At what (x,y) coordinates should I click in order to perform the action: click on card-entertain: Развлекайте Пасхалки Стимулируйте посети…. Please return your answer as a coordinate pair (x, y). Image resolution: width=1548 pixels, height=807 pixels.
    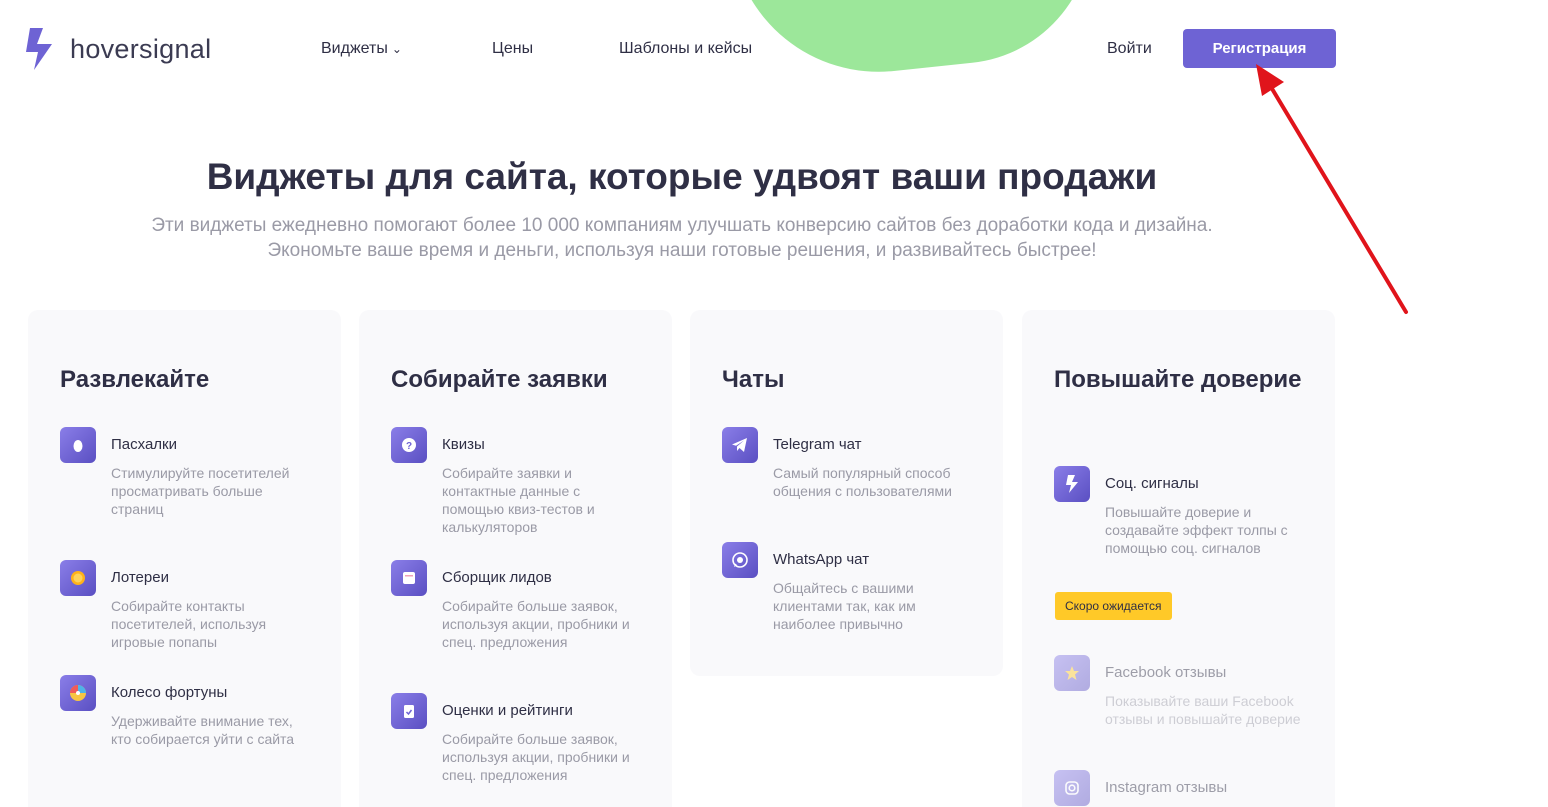
    Looking at the image, I should click on (184, 558).